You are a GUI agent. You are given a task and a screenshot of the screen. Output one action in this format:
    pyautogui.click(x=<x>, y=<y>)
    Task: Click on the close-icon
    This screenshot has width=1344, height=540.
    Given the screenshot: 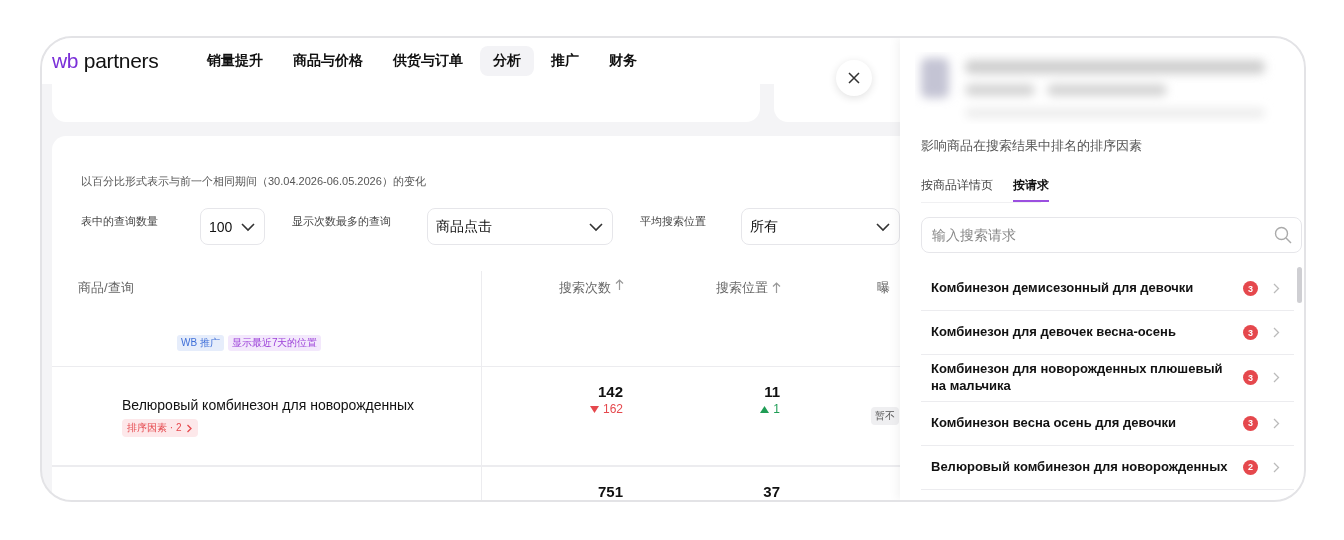 What is the action you would take?
    pyautogui.click(x=854, y=78)
    